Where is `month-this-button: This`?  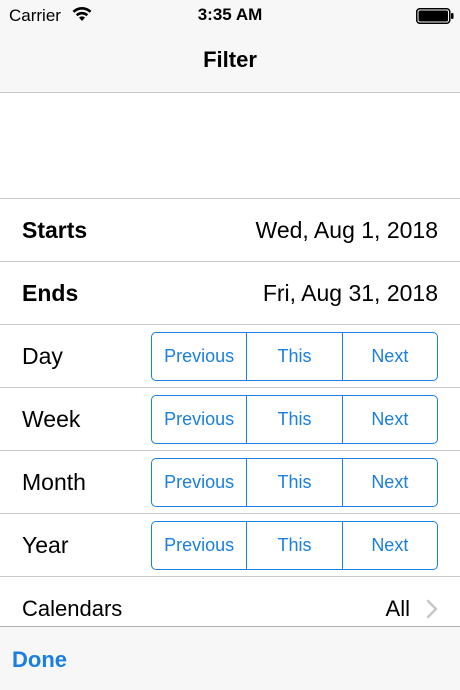
month-this-button: This is located at coordinates (293, 482).